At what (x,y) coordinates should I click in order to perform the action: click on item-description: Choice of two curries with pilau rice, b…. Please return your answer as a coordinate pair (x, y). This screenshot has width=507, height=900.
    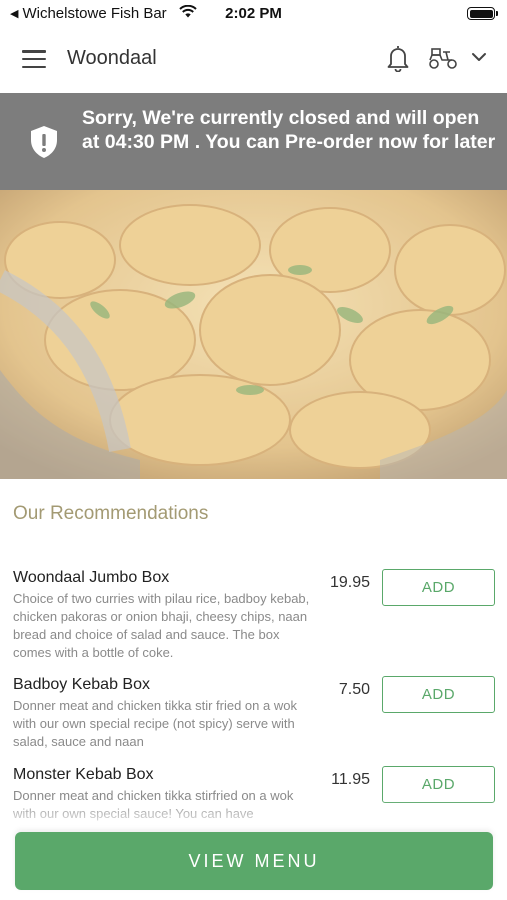
    Looking at the image, I should click on (161, 625).